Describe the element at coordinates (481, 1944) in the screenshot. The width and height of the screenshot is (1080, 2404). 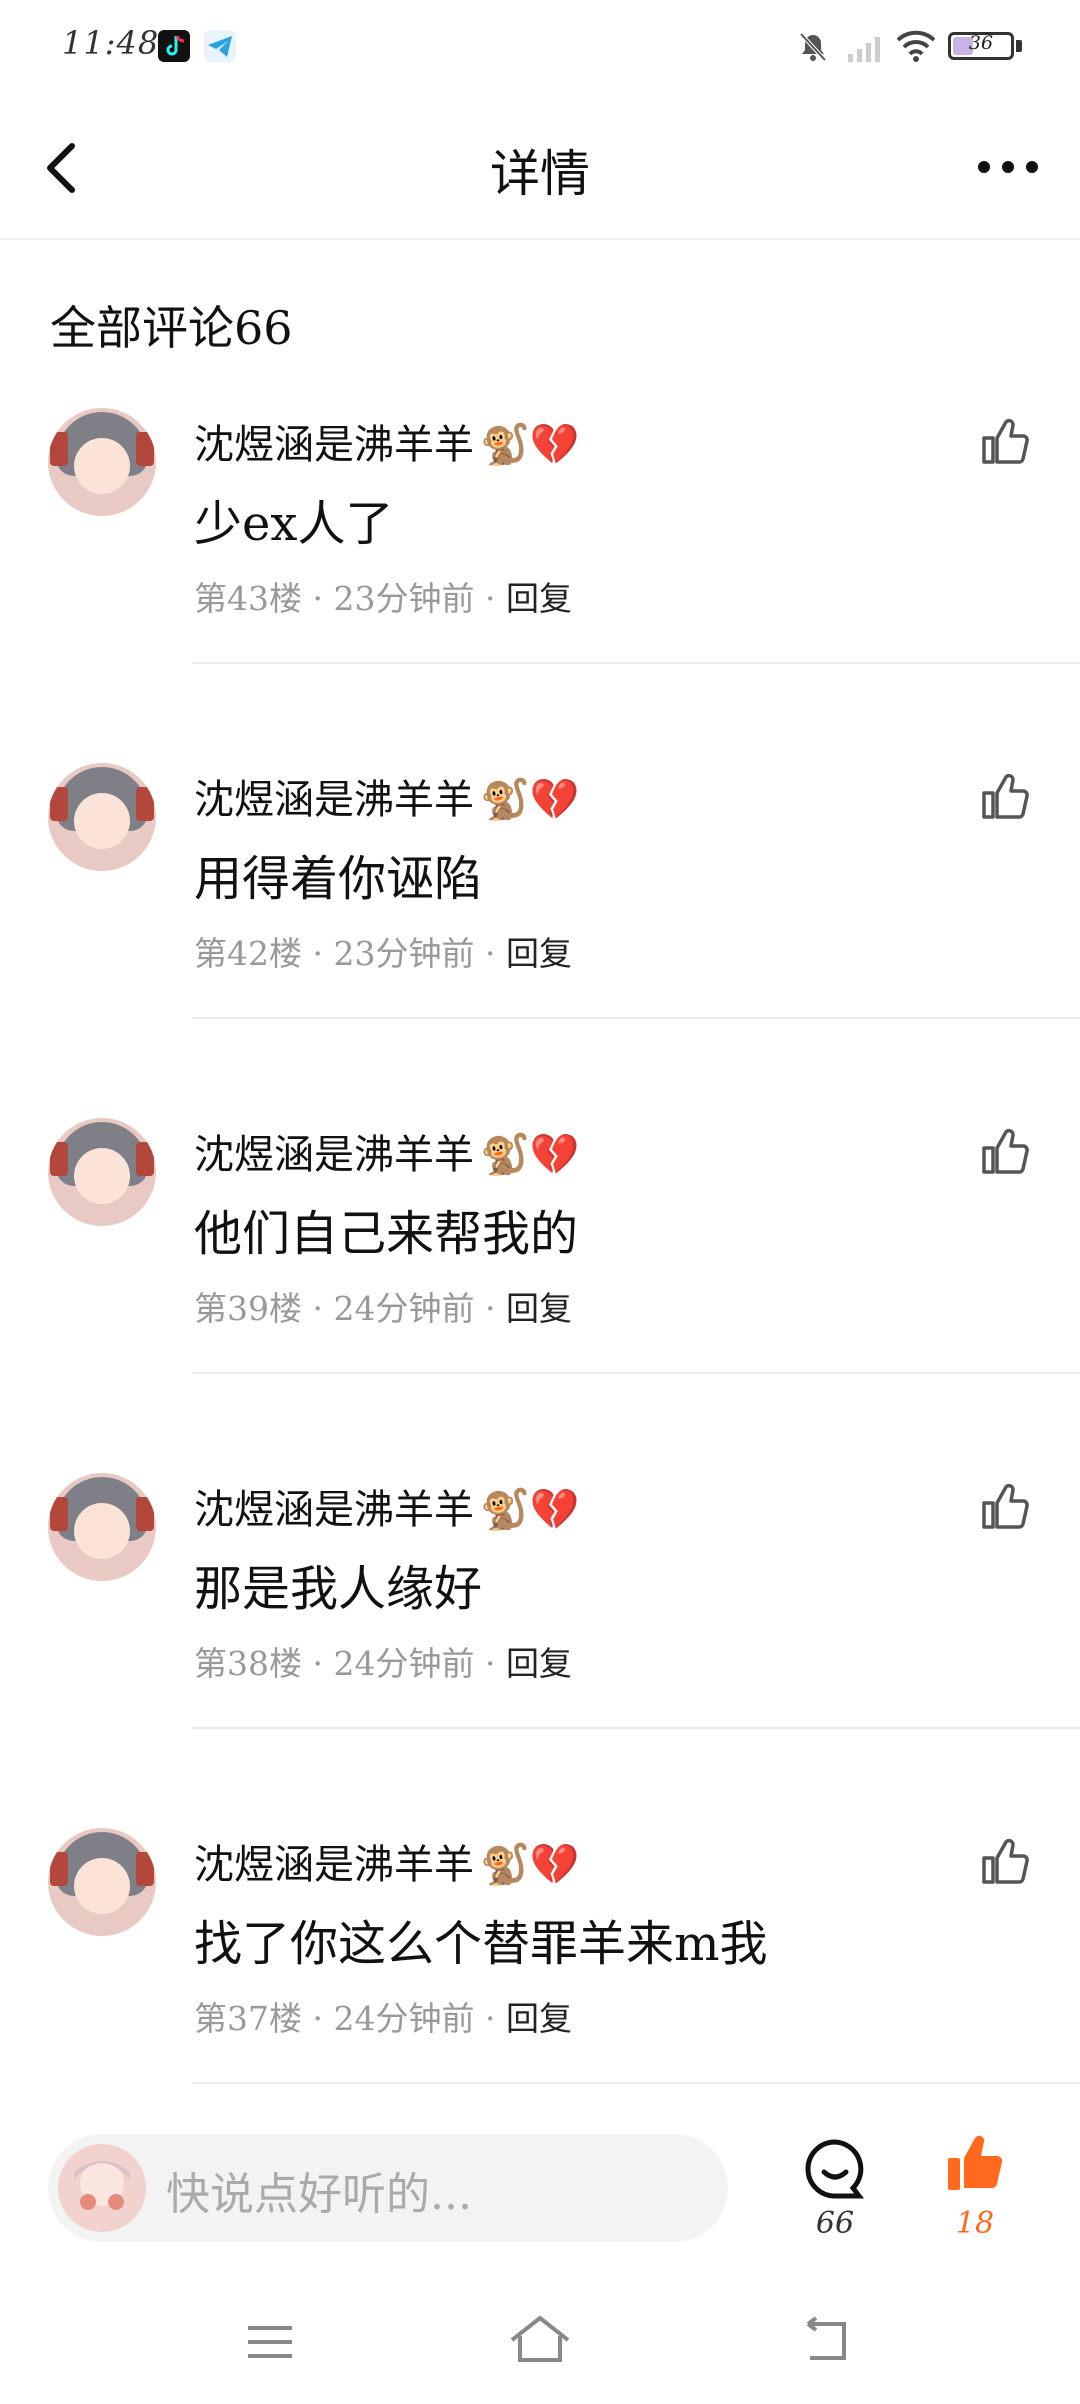
I see `comment-text: 找了你这么个替罪羊来m我` at that location.